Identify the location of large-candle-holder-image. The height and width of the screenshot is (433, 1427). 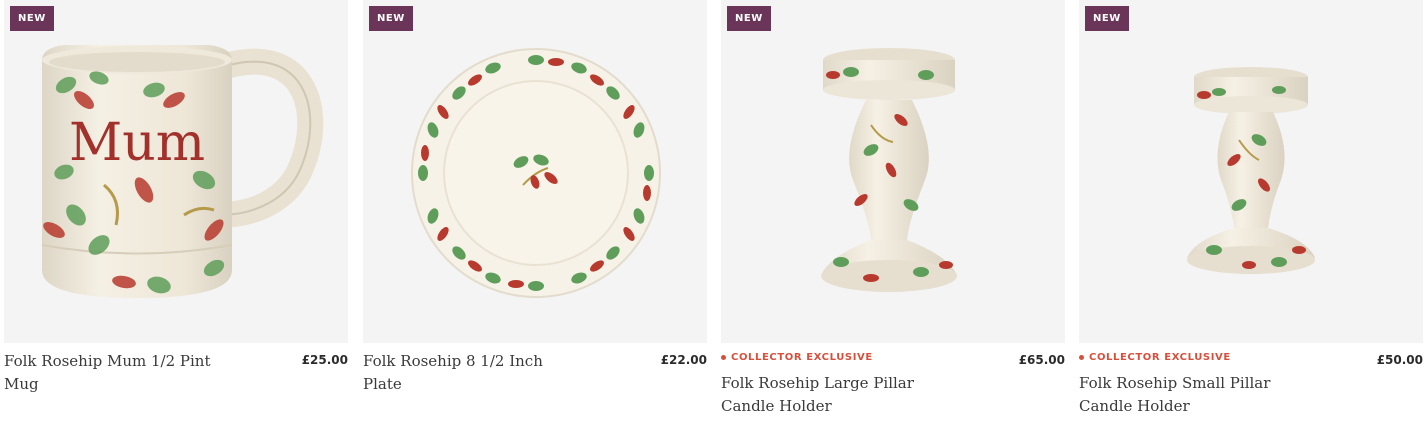
(889, 170).